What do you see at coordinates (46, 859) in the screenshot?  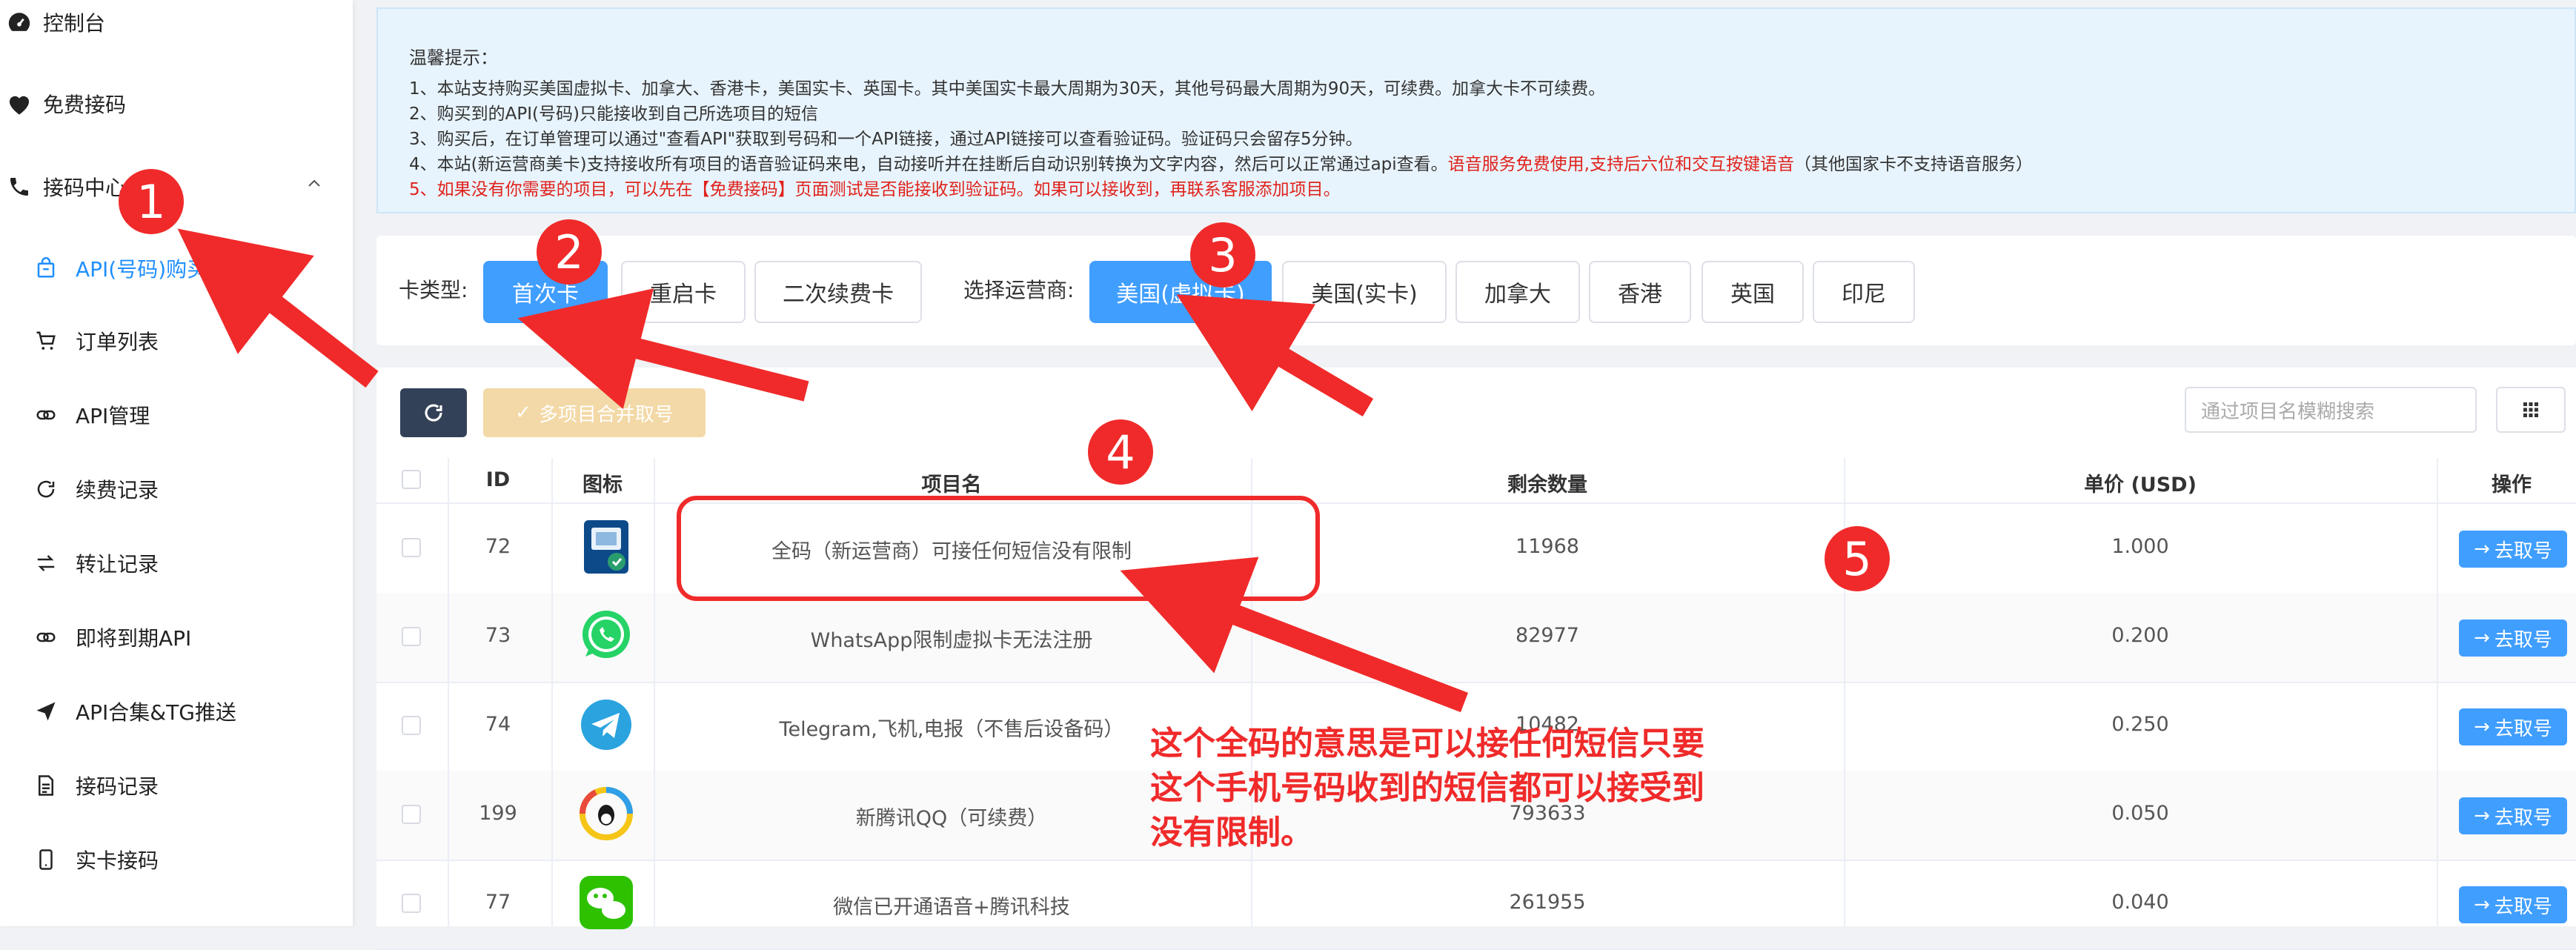 I see `mobile-icon` at bounding box center [46, 859].